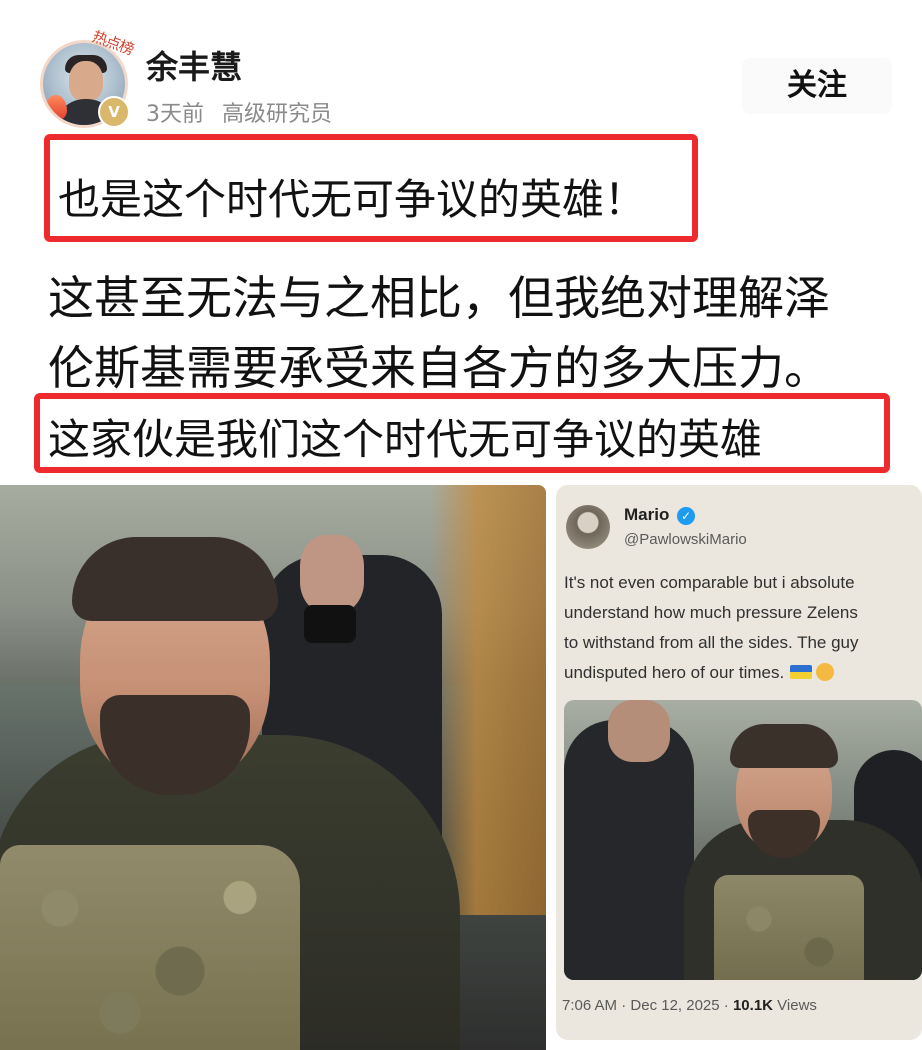 This screenshot has height=1050, width=922. I want to click on camera-icon, so click(330, 624).